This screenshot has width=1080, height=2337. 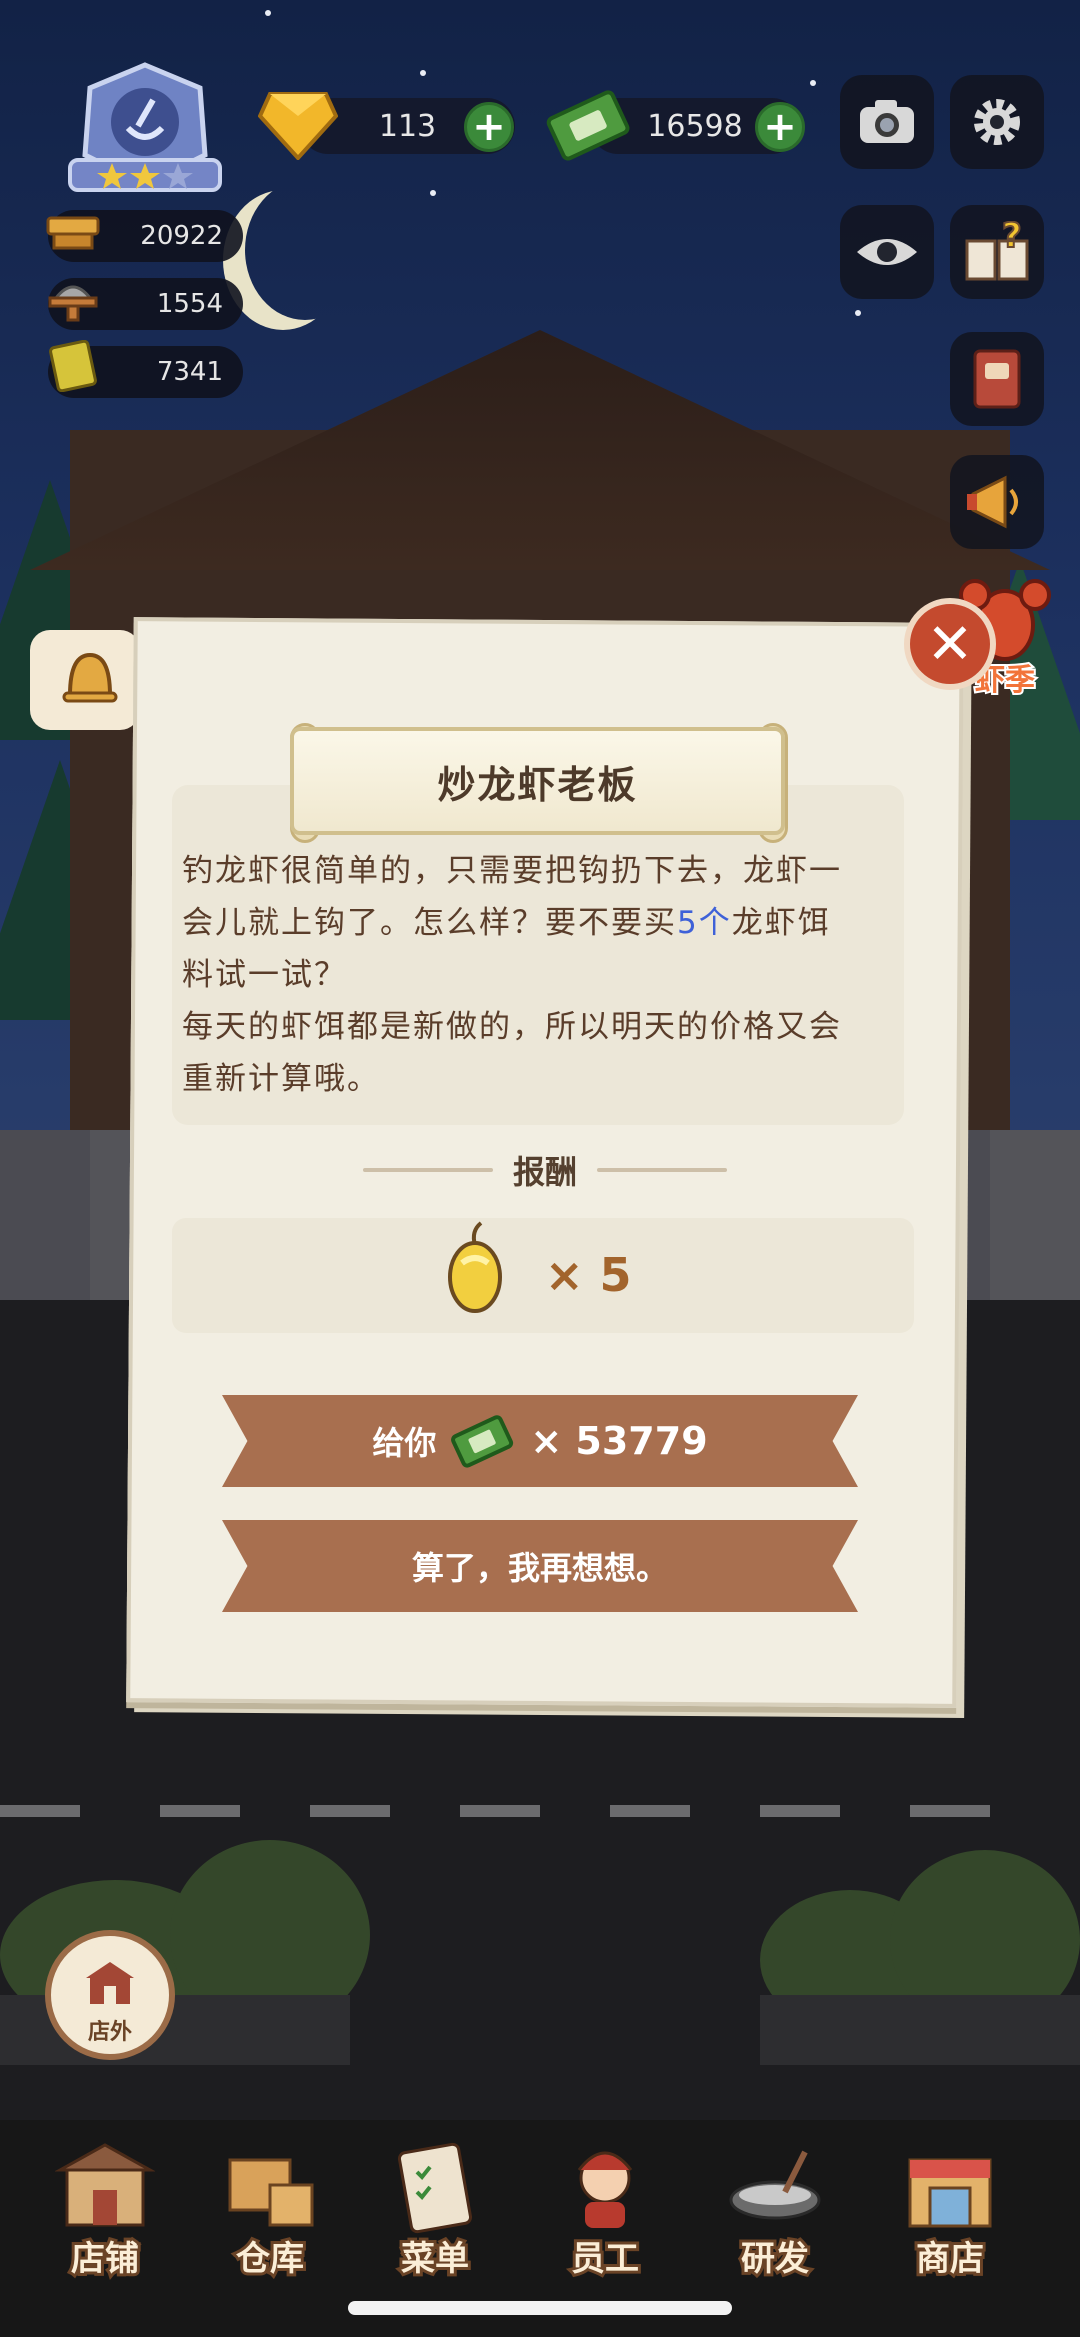 I want to click on stat-value: 1554, so click(x=189, y=304).